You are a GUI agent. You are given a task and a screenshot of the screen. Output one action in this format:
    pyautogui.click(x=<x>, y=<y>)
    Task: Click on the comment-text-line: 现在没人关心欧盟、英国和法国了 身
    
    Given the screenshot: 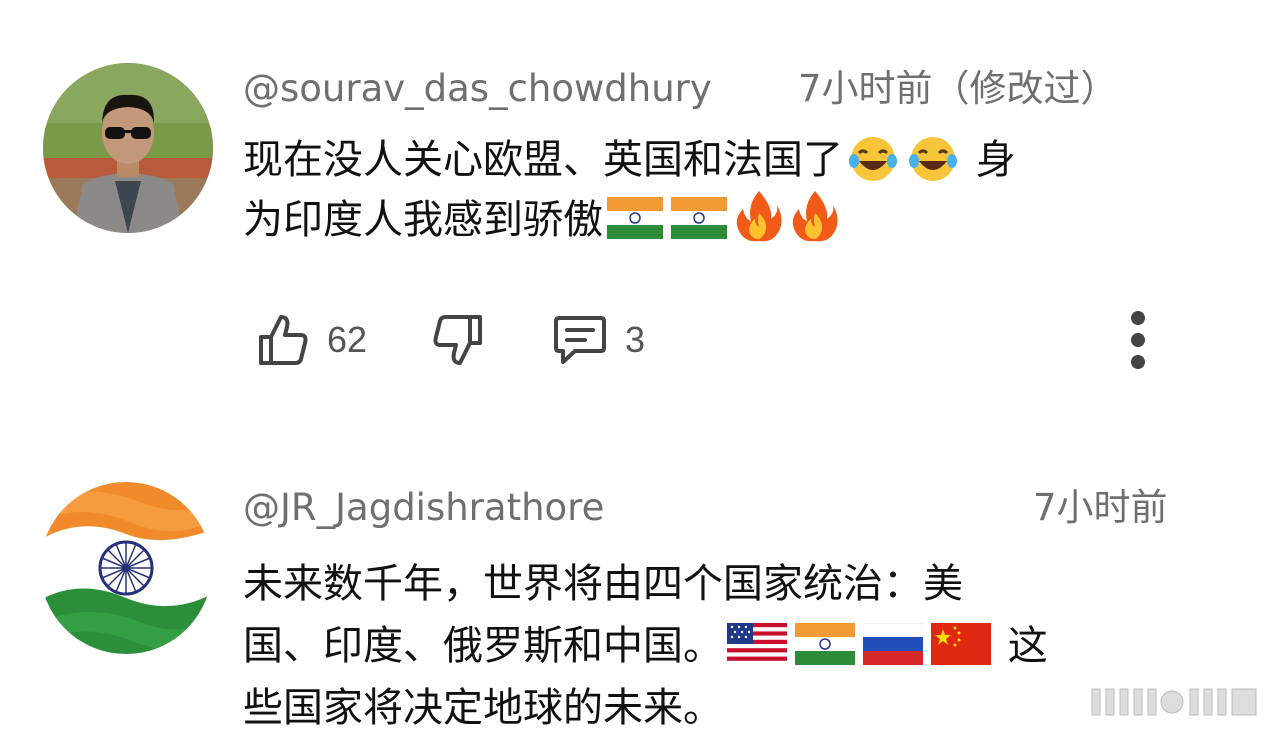 What is the action you would take?
    pyautogui.click(x=629, y=159)
    